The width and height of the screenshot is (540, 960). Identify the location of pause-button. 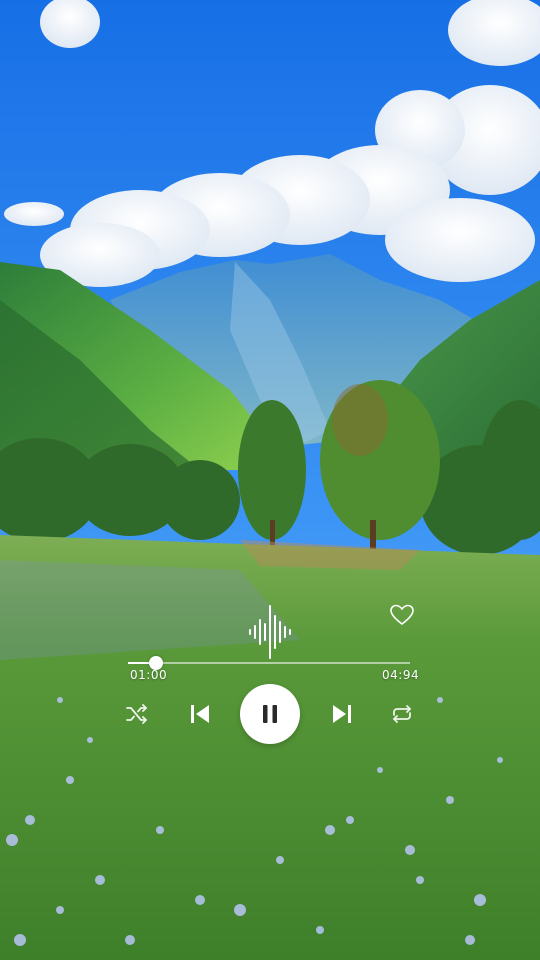
(270, 714).